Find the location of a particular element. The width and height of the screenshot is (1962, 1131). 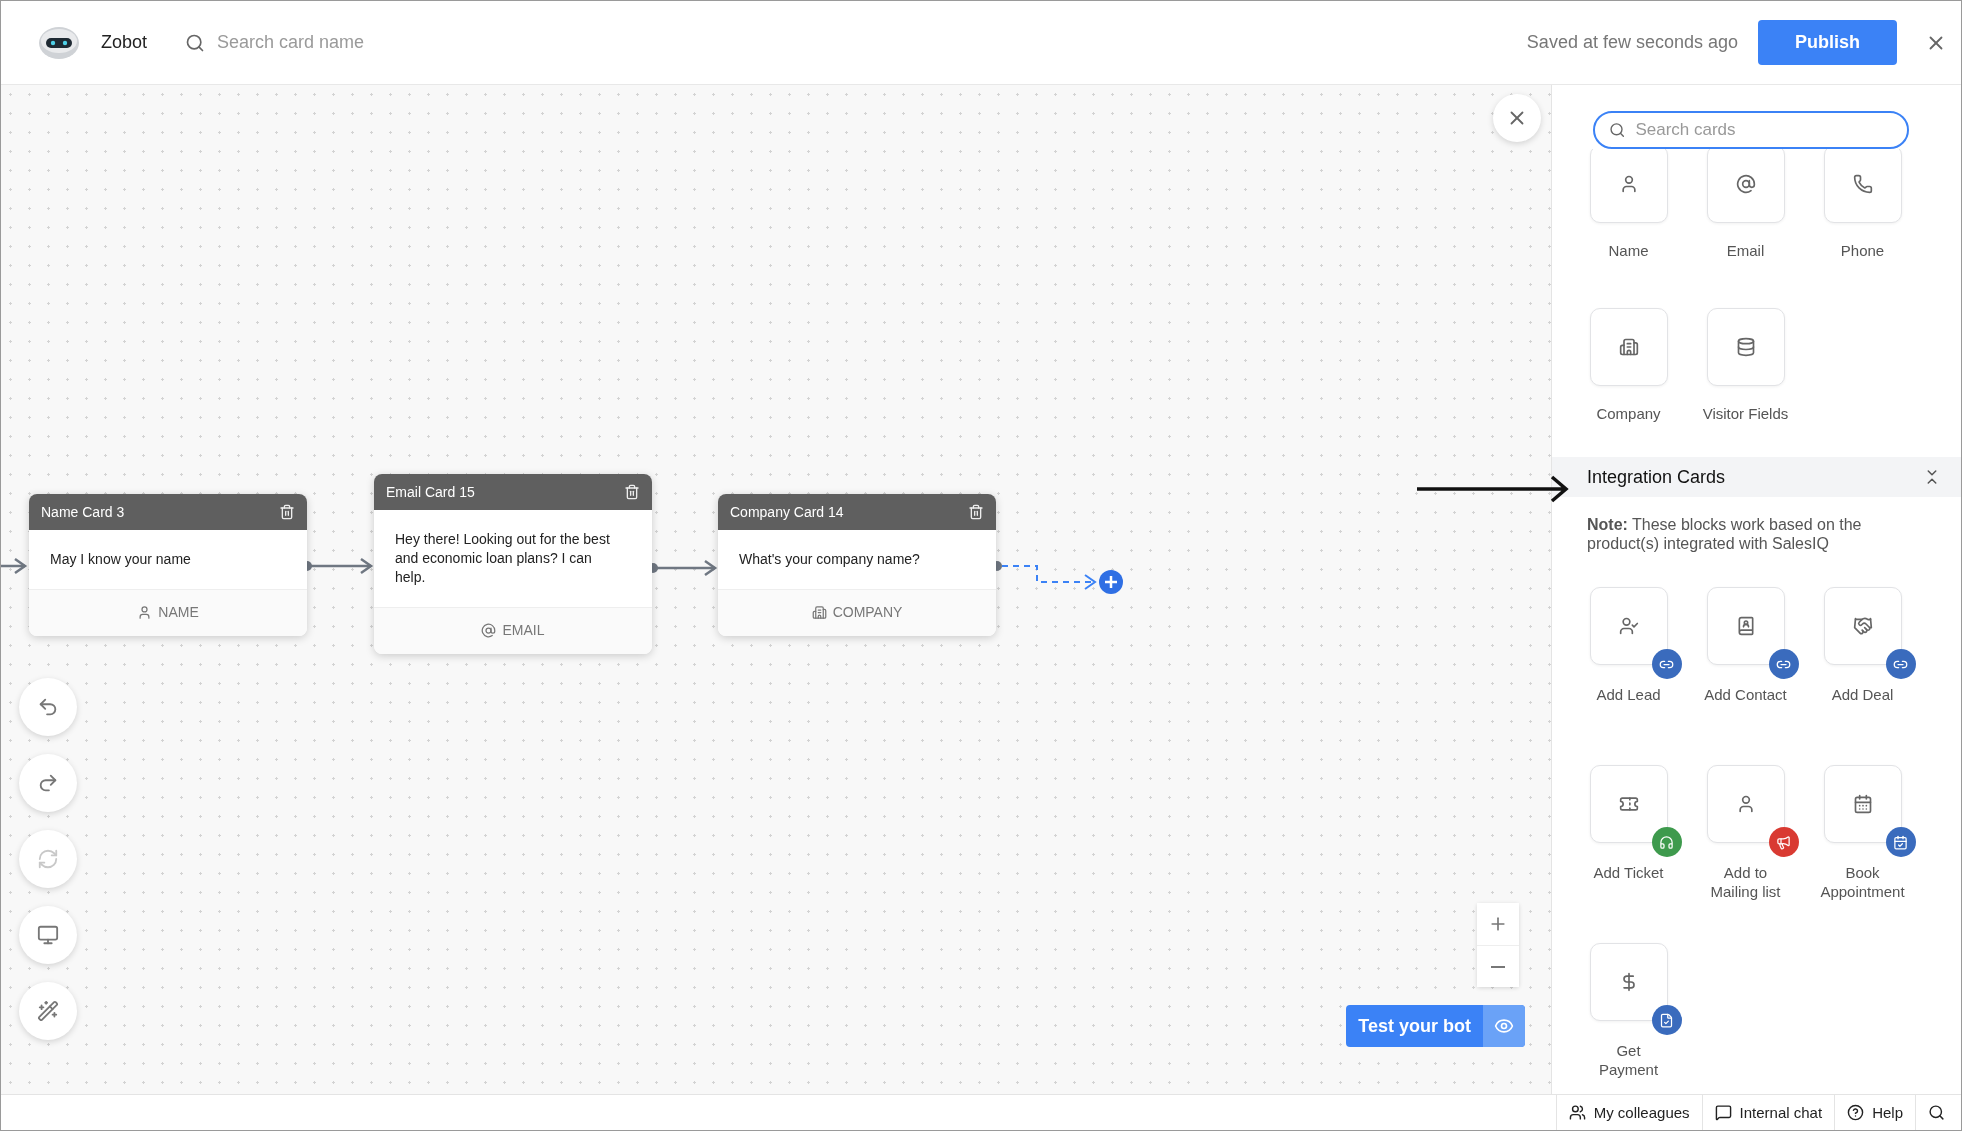

document-check-icon is located at coordinates (1666, 1020).